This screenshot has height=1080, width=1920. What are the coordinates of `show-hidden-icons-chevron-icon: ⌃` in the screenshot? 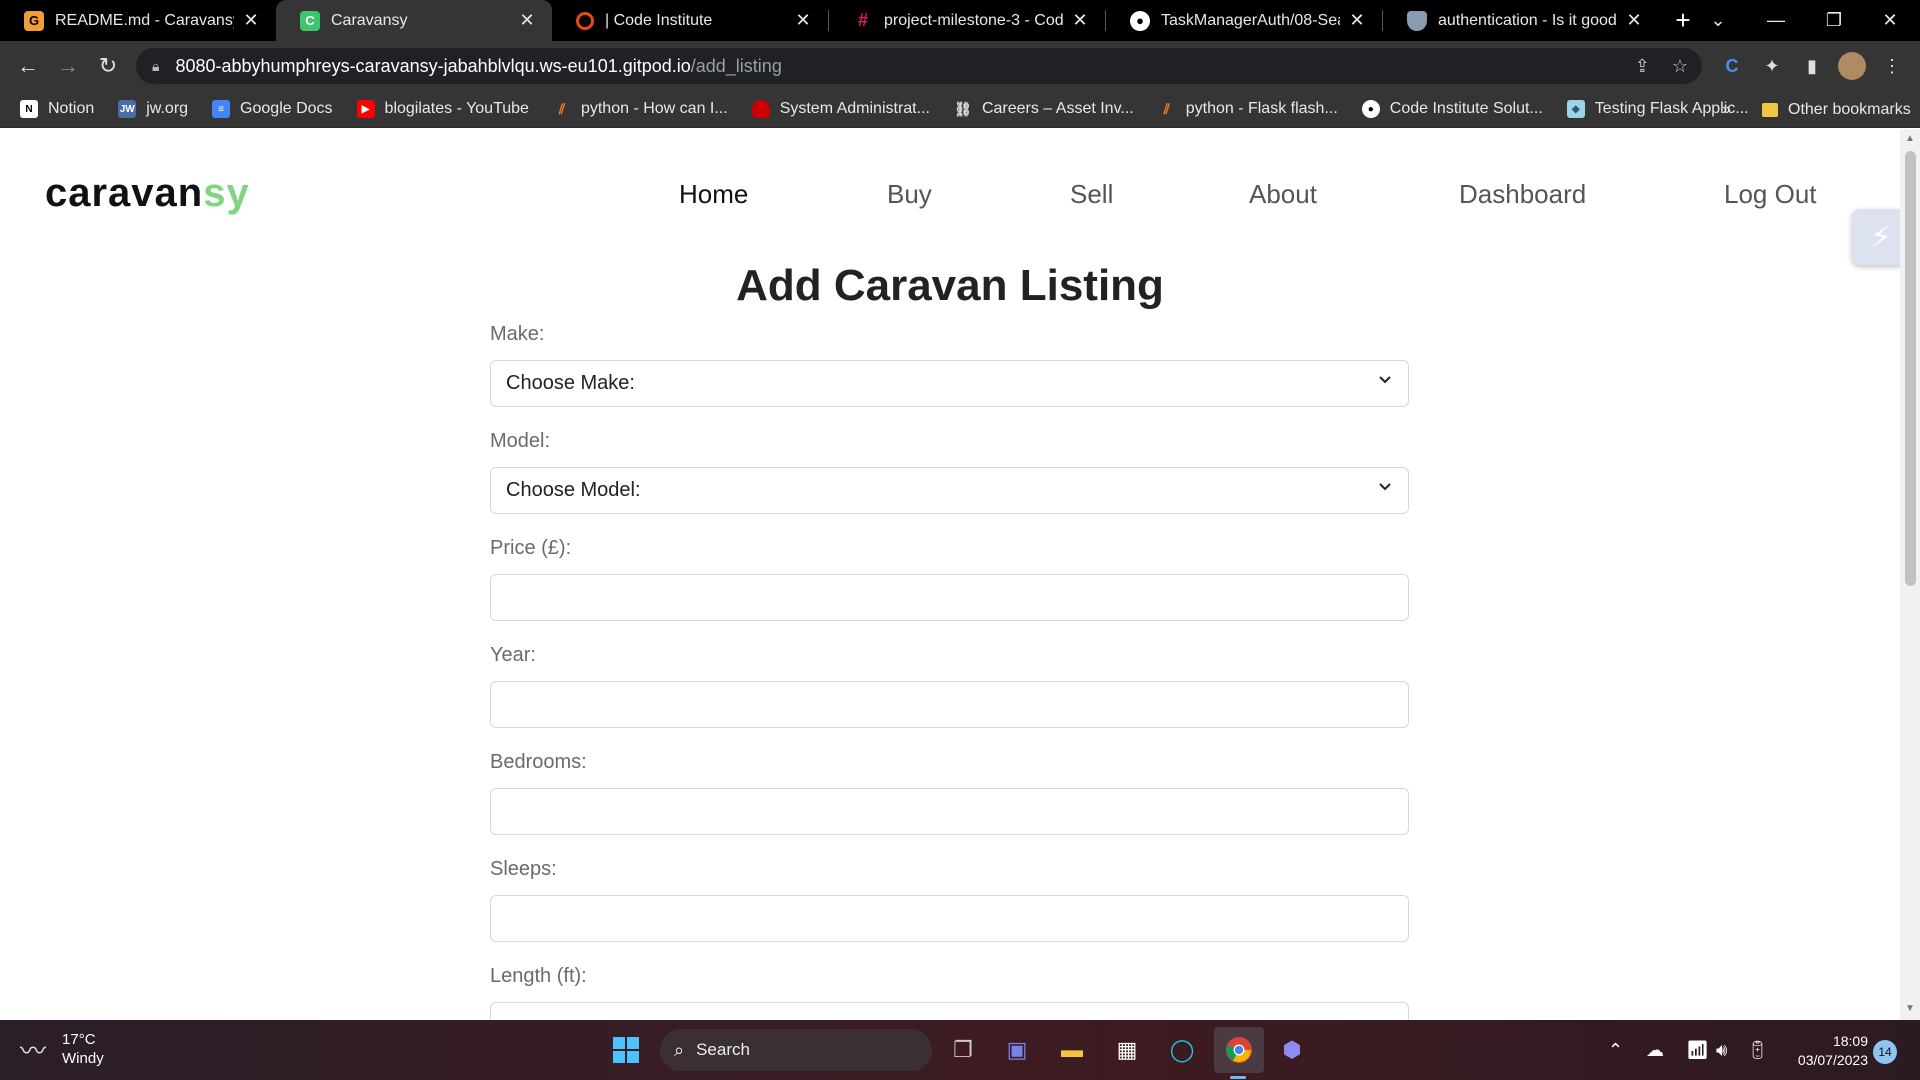 It's located at (1615, 1050).